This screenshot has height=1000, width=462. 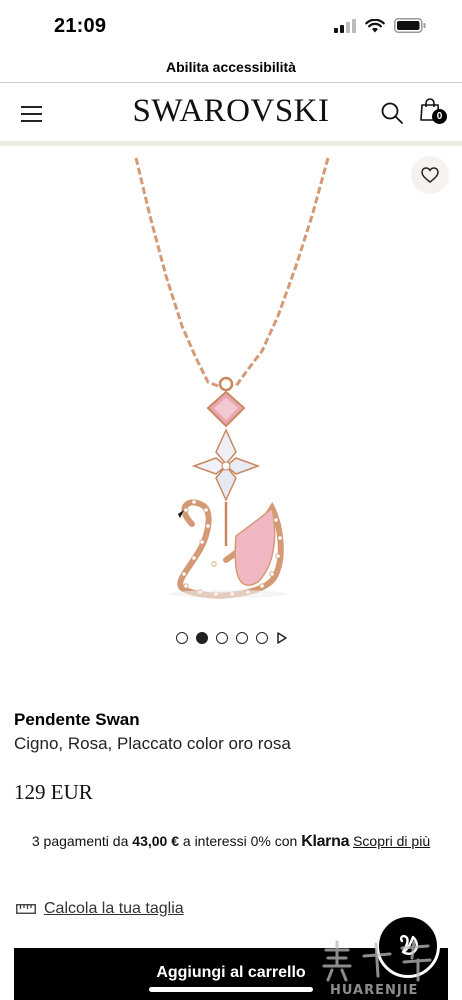 I want to click on installments-amount: 43,00 €, so click(x=155, y=841).